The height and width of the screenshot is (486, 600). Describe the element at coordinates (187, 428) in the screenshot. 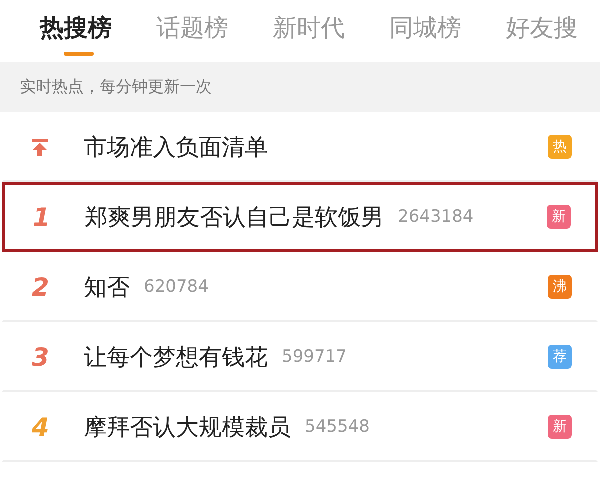

I see `topic-title: 摩拜否认大规模裁员` at that location.